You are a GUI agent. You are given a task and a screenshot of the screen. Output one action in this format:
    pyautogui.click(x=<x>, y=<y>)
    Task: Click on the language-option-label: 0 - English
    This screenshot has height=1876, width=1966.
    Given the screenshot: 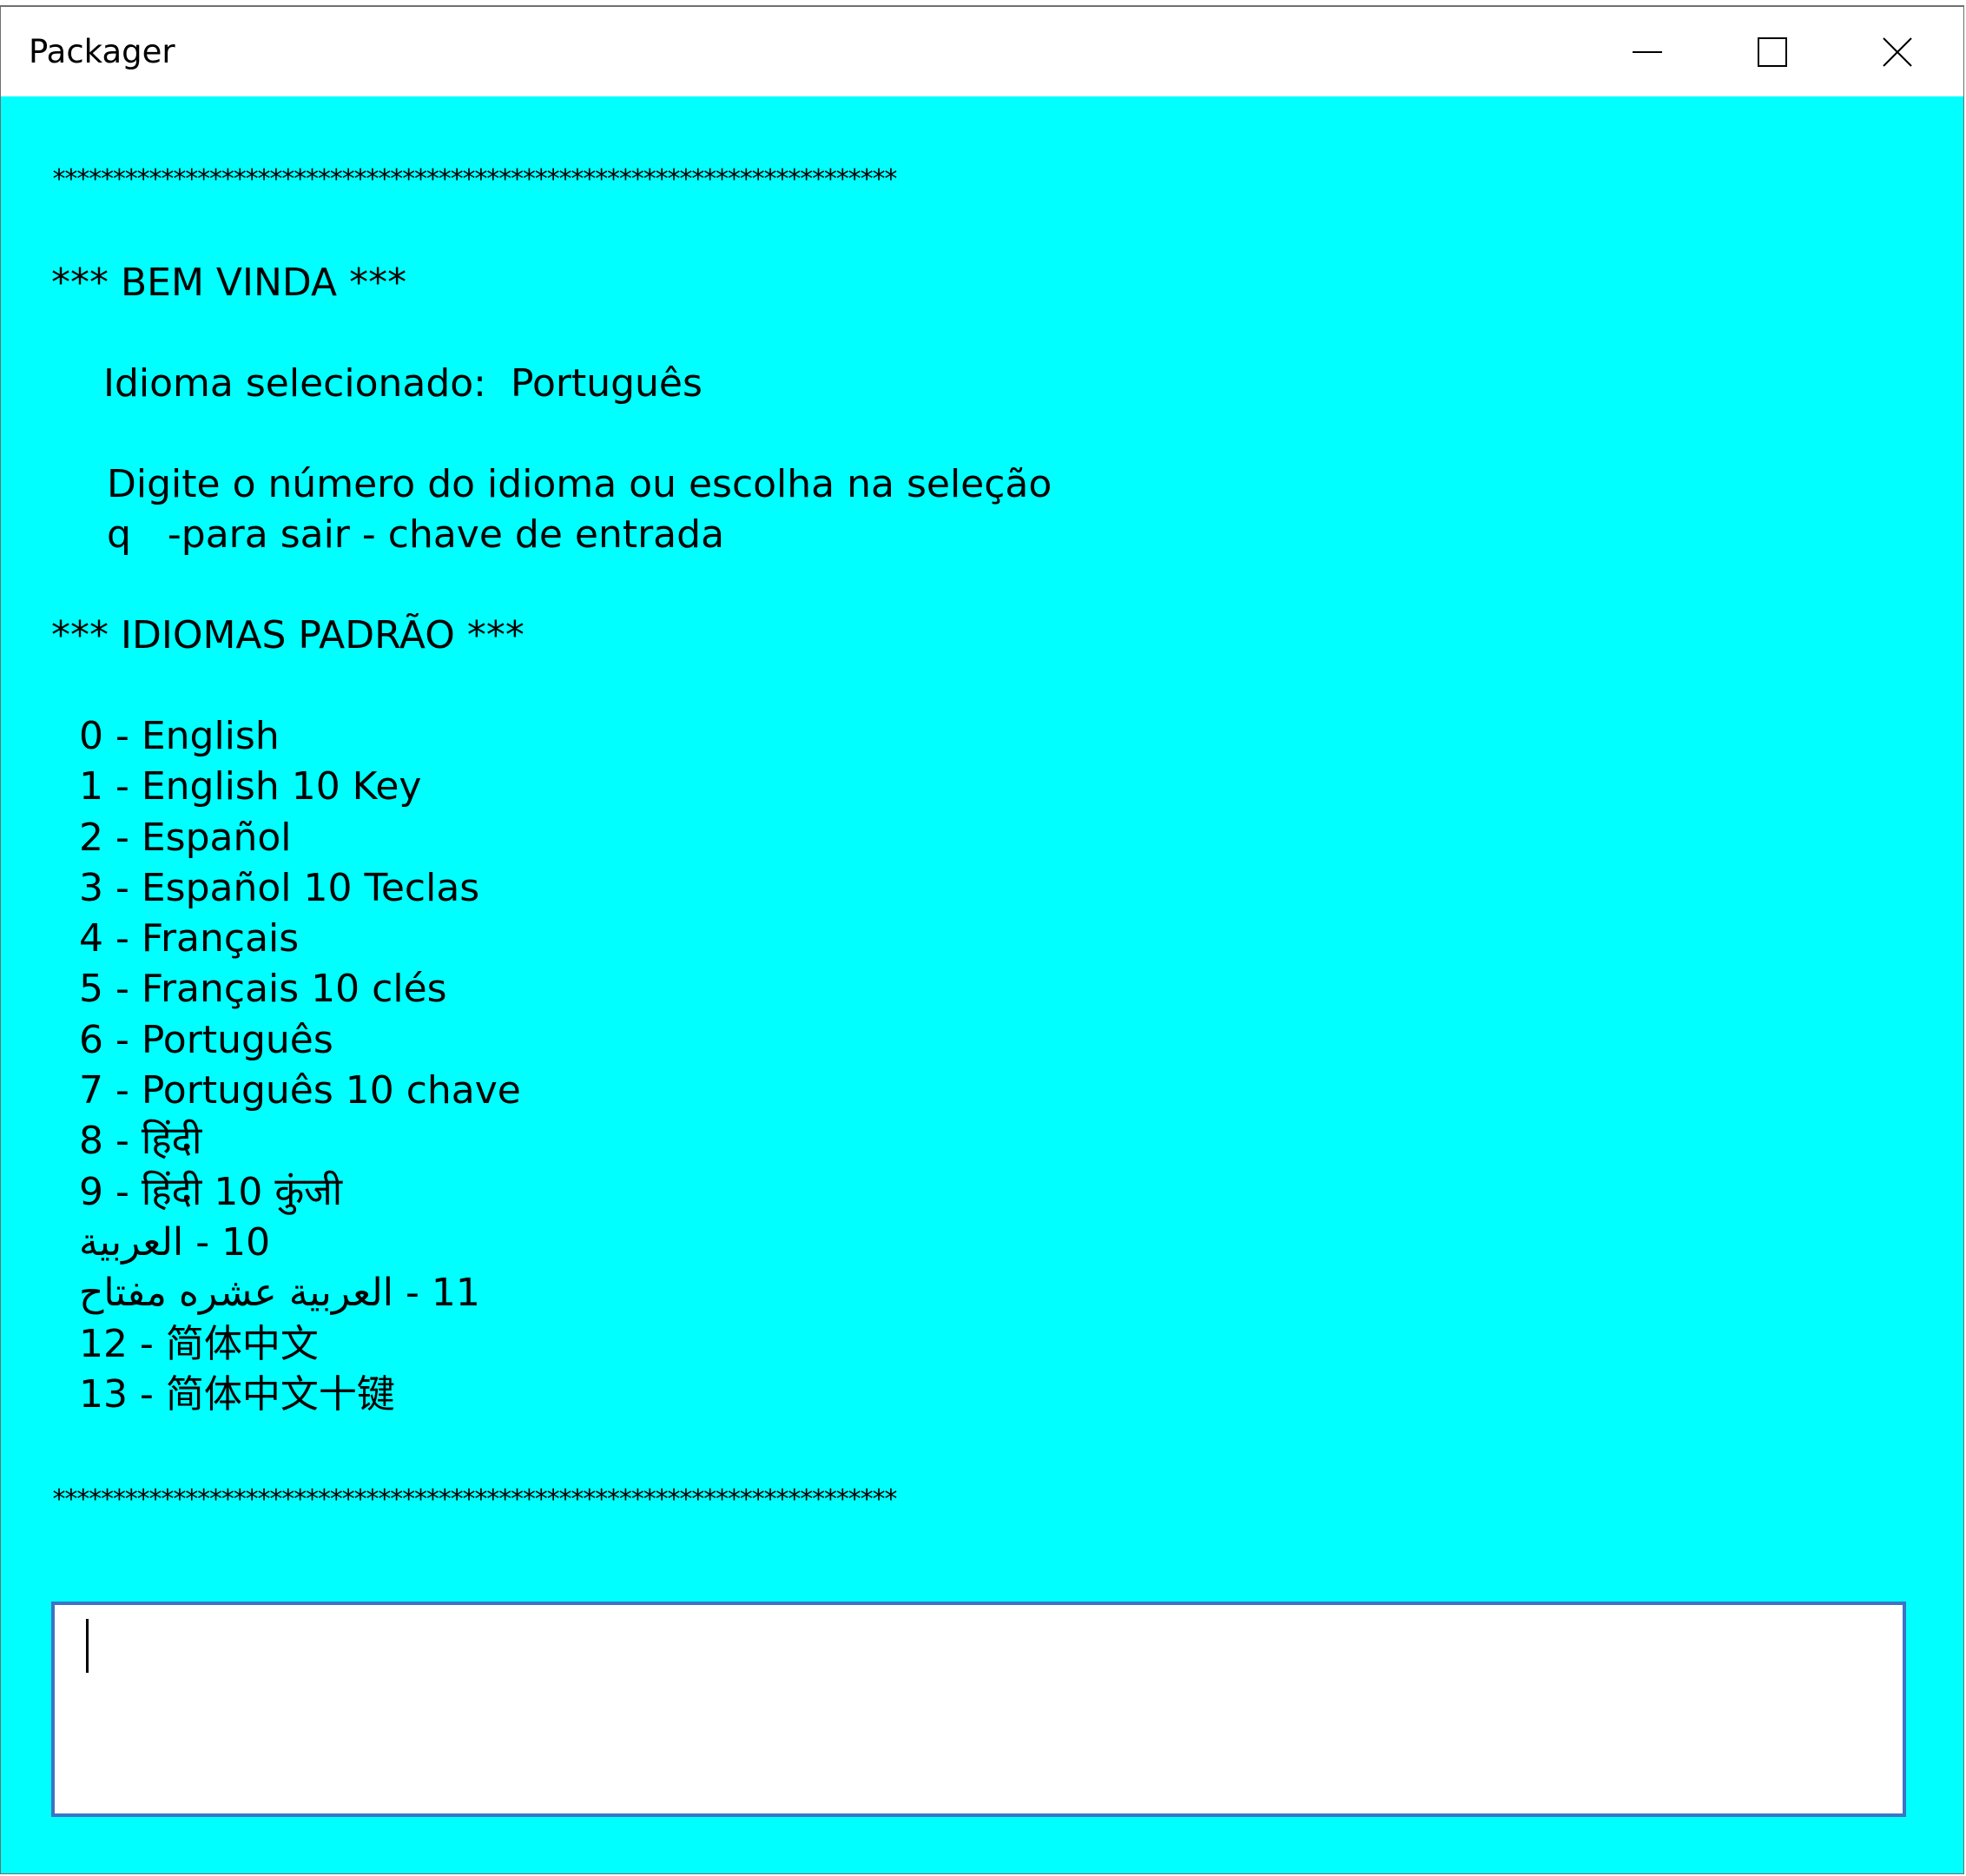 What is the action you would take?
    pyautogui.click(x=179, y=736)
    